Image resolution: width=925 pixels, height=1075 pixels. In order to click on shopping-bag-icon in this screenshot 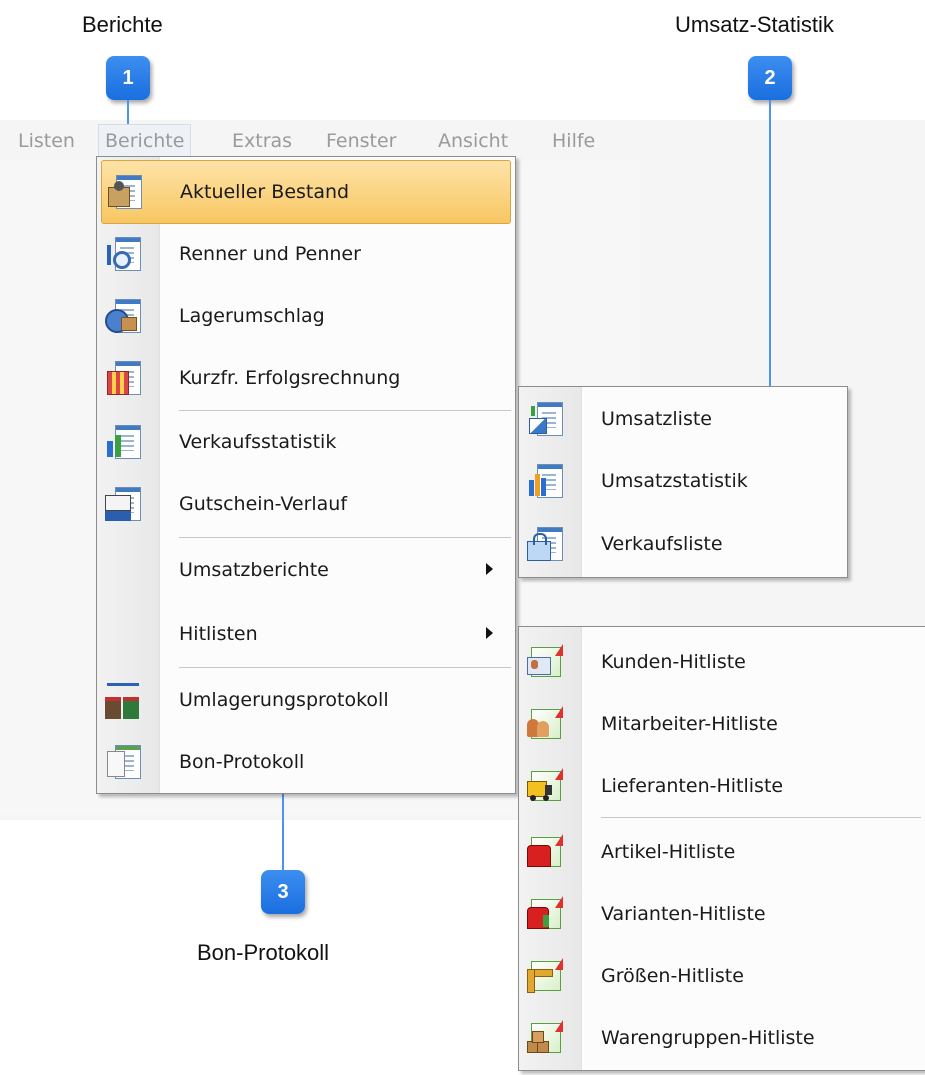, I will do `click(545, 544)`.